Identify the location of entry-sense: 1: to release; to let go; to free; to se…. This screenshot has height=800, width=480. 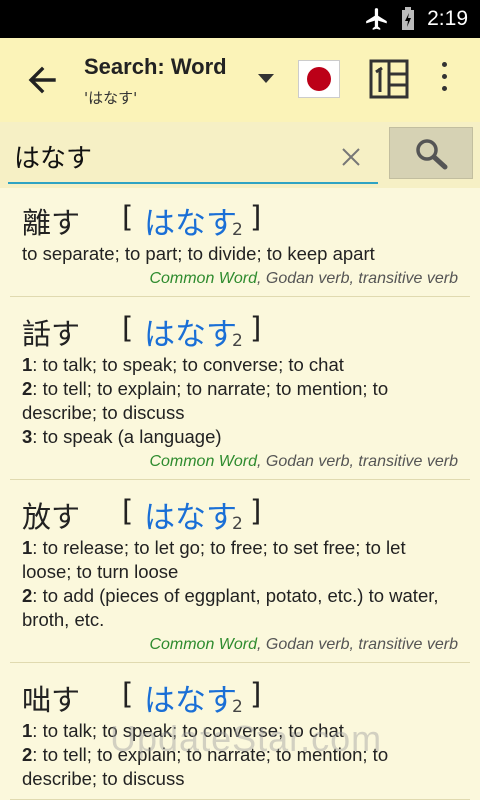
(240, 560).